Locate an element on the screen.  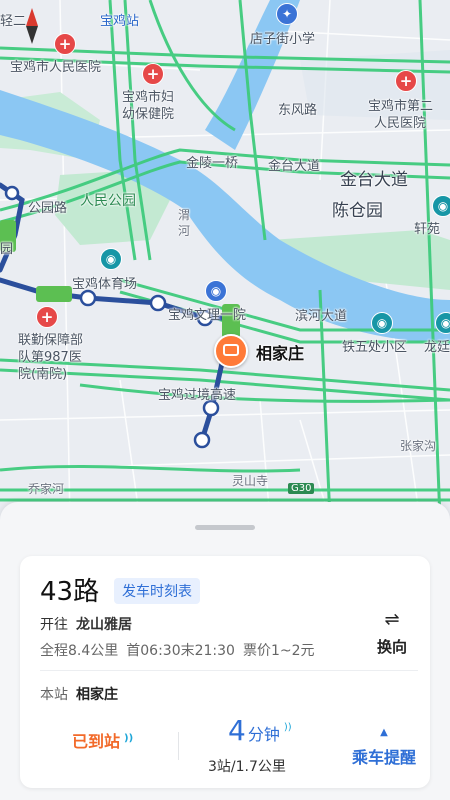
compass-icon is located at coordinates (32, 26).